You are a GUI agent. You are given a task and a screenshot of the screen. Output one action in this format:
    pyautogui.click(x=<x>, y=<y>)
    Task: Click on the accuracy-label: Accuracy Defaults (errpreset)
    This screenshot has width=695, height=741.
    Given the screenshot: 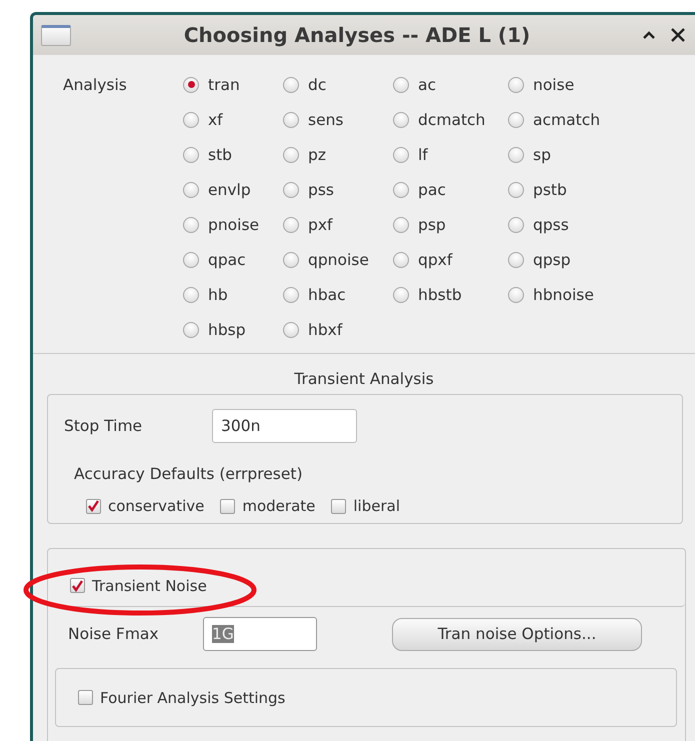 What is the action you would take?
    pyautogui.click(x=189, y=474)
    